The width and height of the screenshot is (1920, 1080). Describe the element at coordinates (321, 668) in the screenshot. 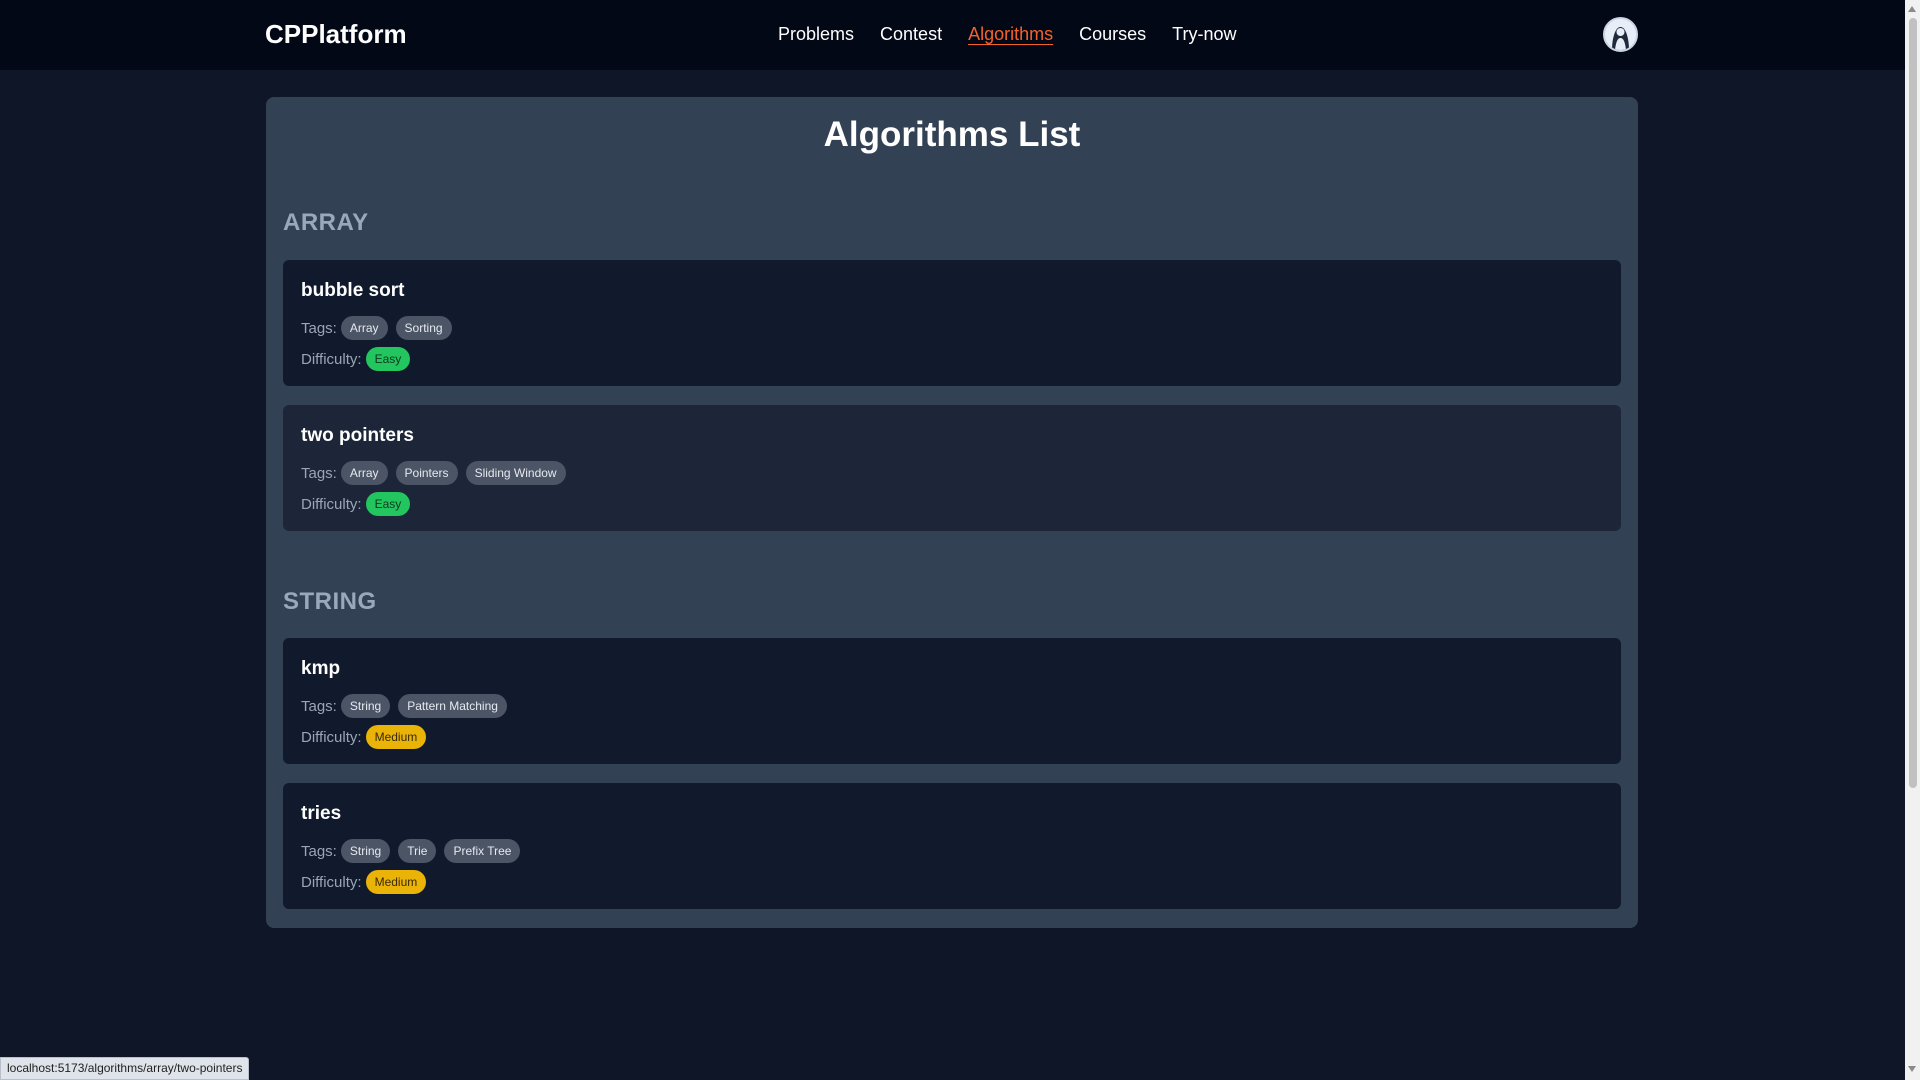

I see `algorithm-name: kmp` at that location.